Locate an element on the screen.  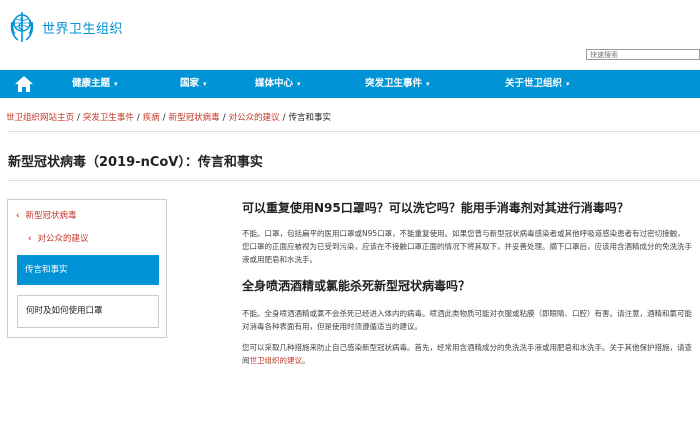
nav-health-topics: 健康主题 ▾ is located at coordinates (95, 84).